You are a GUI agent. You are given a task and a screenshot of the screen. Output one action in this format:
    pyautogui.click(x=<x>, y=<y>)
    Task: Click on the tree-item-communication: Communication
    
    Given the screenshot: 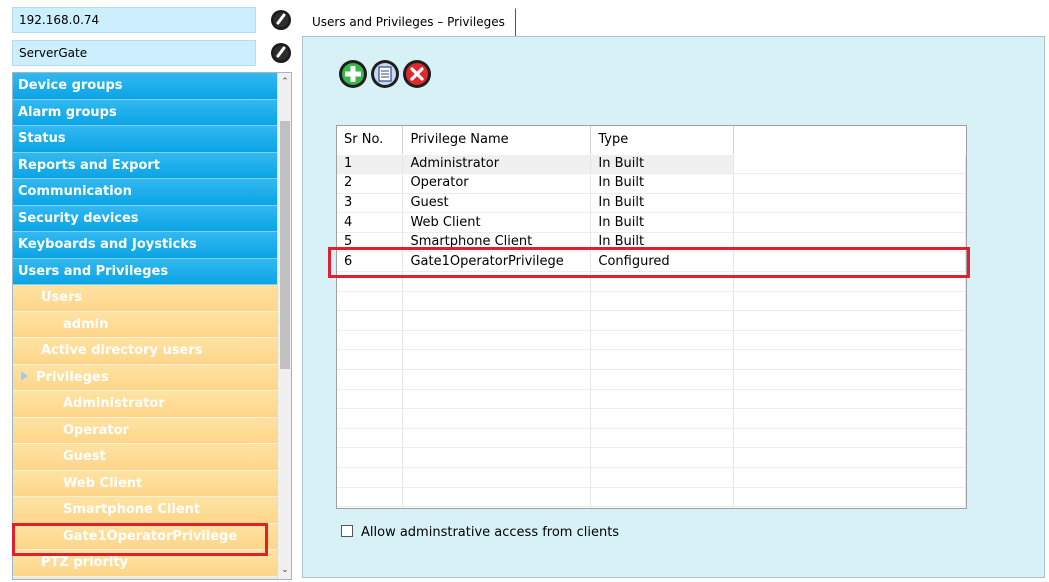 What is the action you would take?
    pyautogui.click(x=146, y=192)
    